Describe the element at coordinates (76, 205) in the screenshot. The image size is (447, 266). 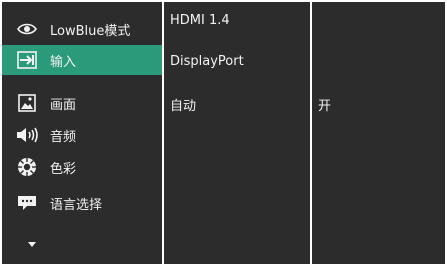
I see `menu-item-label: 语言选择` at that location.